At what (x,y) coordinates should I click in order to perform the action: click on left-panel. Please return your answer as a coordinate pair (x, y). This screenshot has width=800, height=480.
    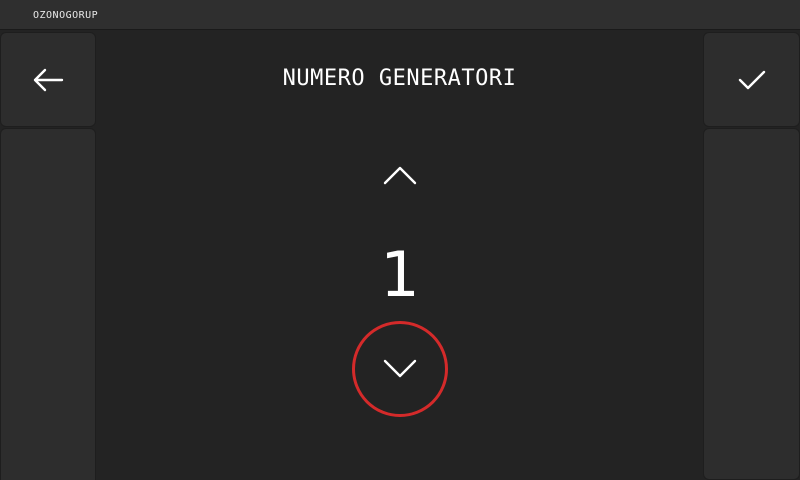
    Looking at the image, I should click on (48, 304).